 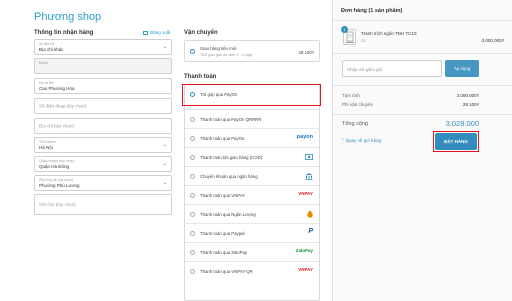 I want to click on payment-method-cod: Thanh toán khi giao hàng (COD), so click(x=252, y=156).